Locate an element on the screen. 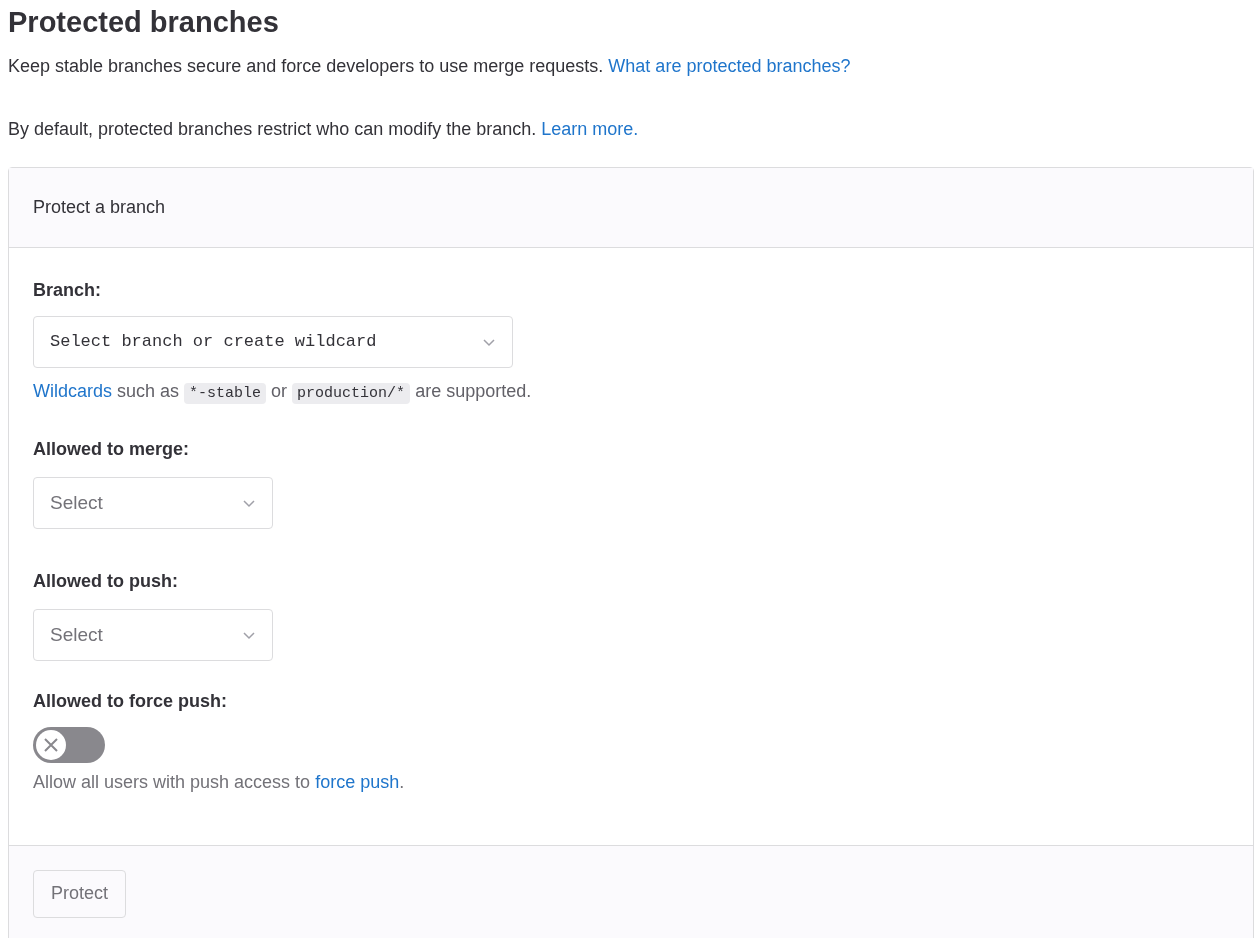 The image size is (1254, 938). page-title: Protected branches is located at coordinates (144, 22).